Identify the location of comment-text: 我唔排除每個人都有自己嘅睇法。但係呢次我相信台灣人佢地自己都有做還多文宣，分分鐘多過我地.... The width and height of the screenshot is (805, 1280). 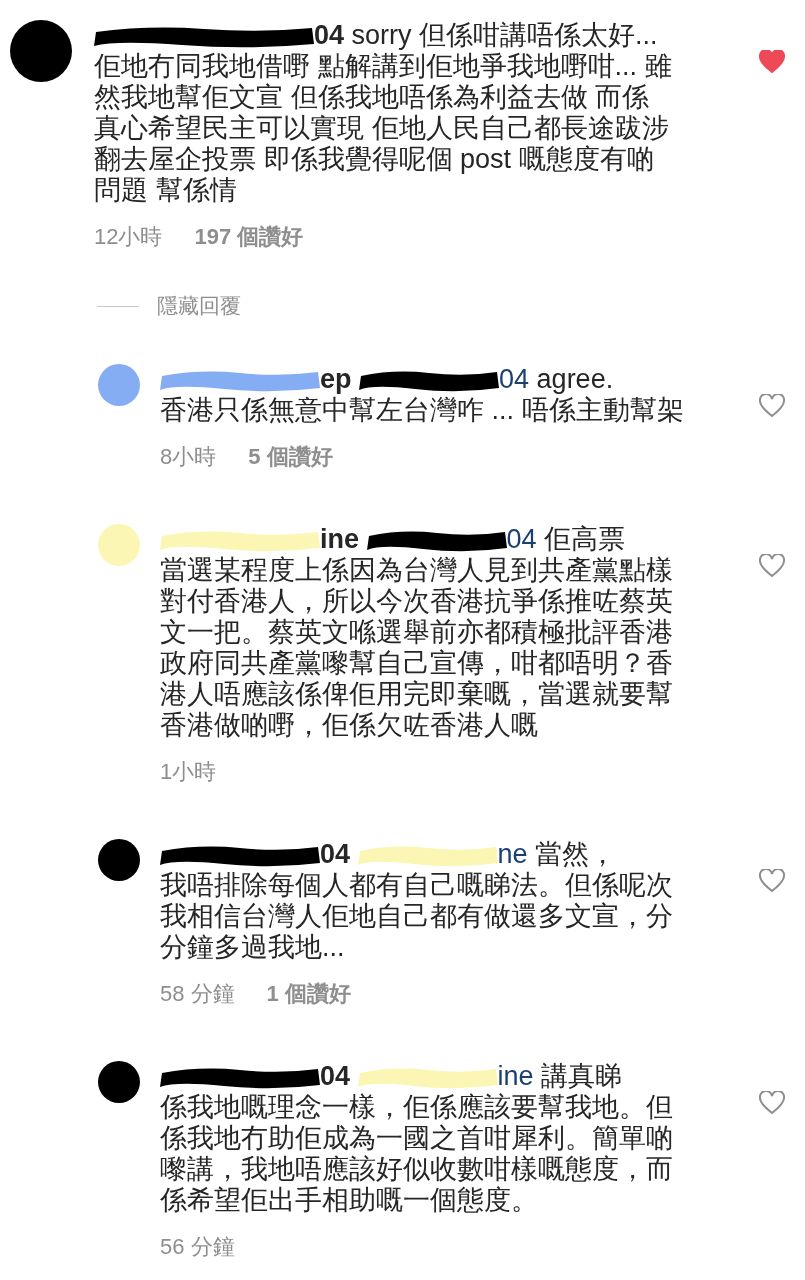
(417, 916).